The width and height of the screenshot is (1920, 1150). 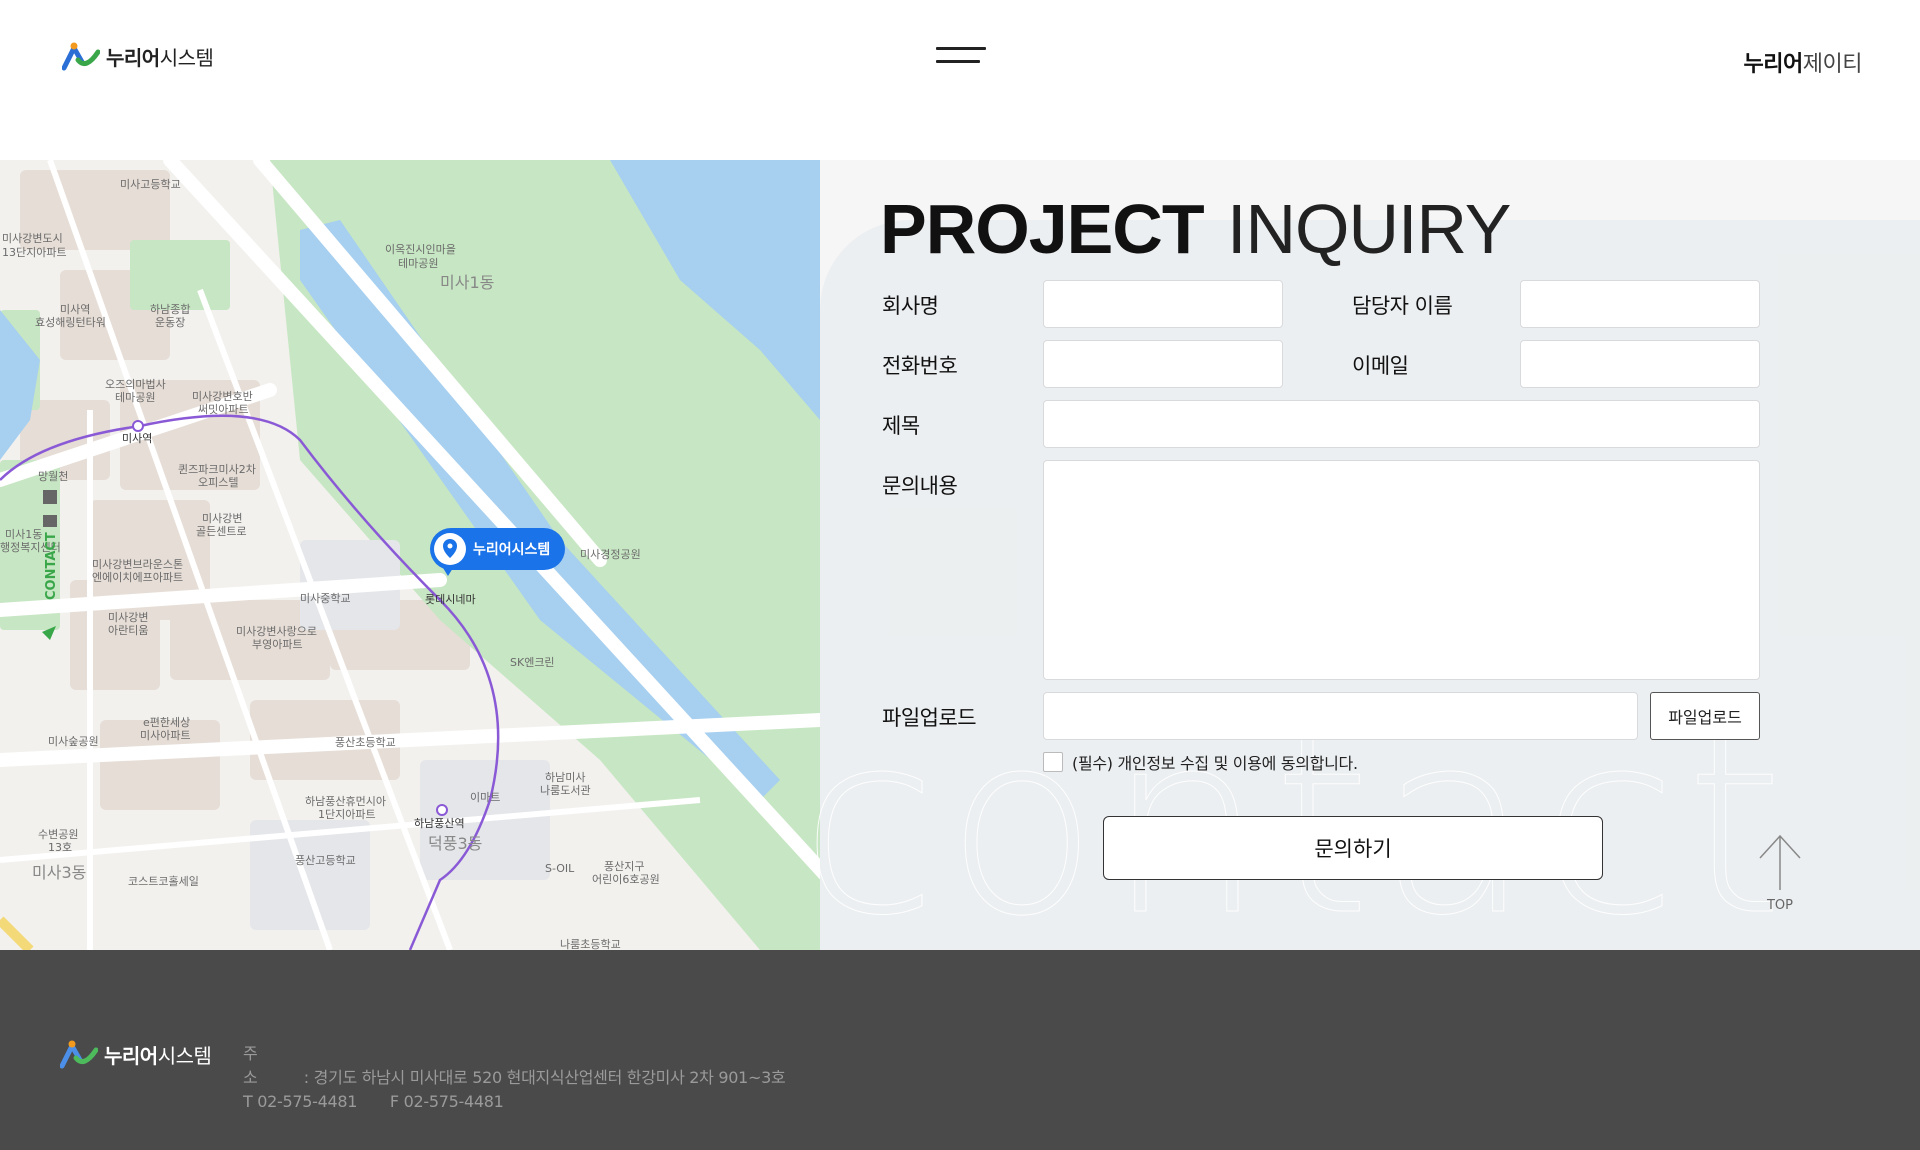 What do you see at coordinates (58, 834) in the screenshot?
I see `svg-text: 수변공원` at bounding box center [58, 834].